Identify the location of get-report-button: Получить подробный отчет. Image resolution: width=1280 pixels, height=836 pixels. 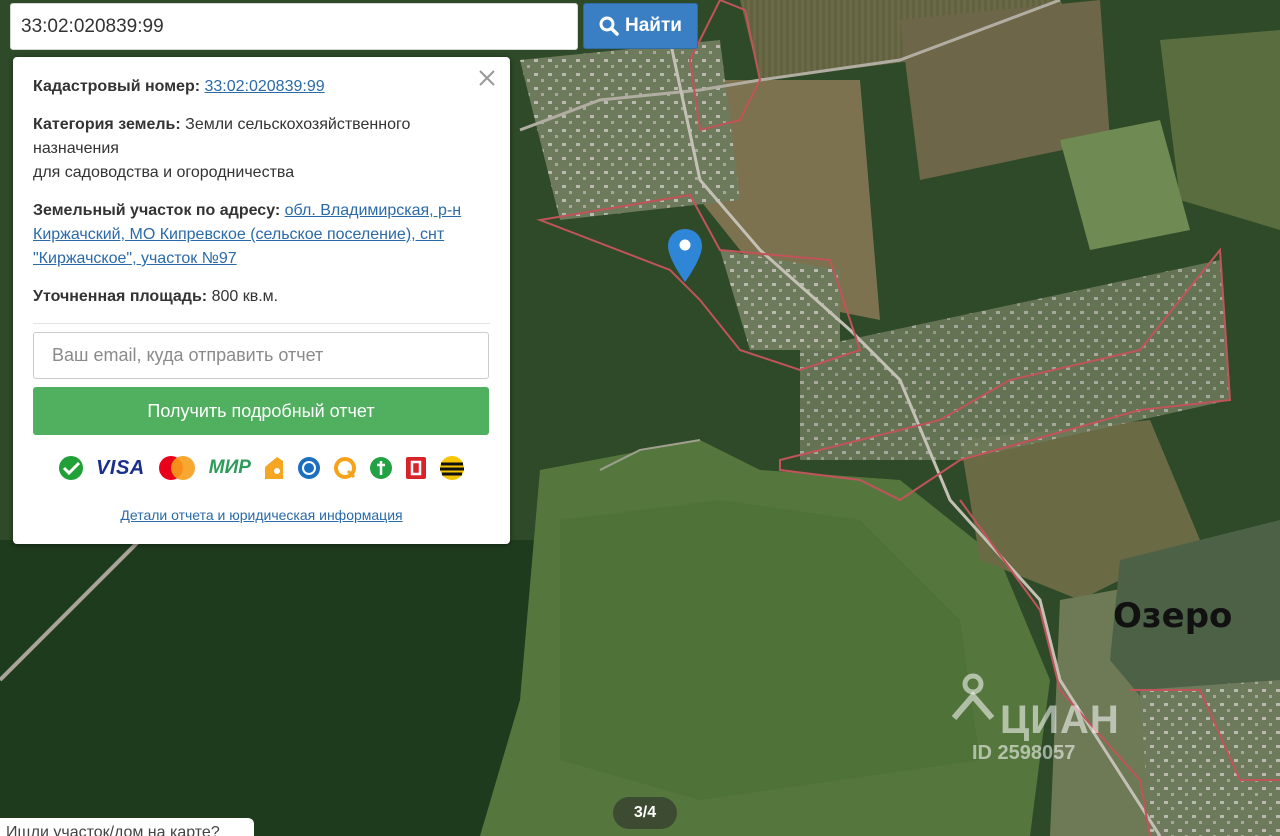
(261, 411).